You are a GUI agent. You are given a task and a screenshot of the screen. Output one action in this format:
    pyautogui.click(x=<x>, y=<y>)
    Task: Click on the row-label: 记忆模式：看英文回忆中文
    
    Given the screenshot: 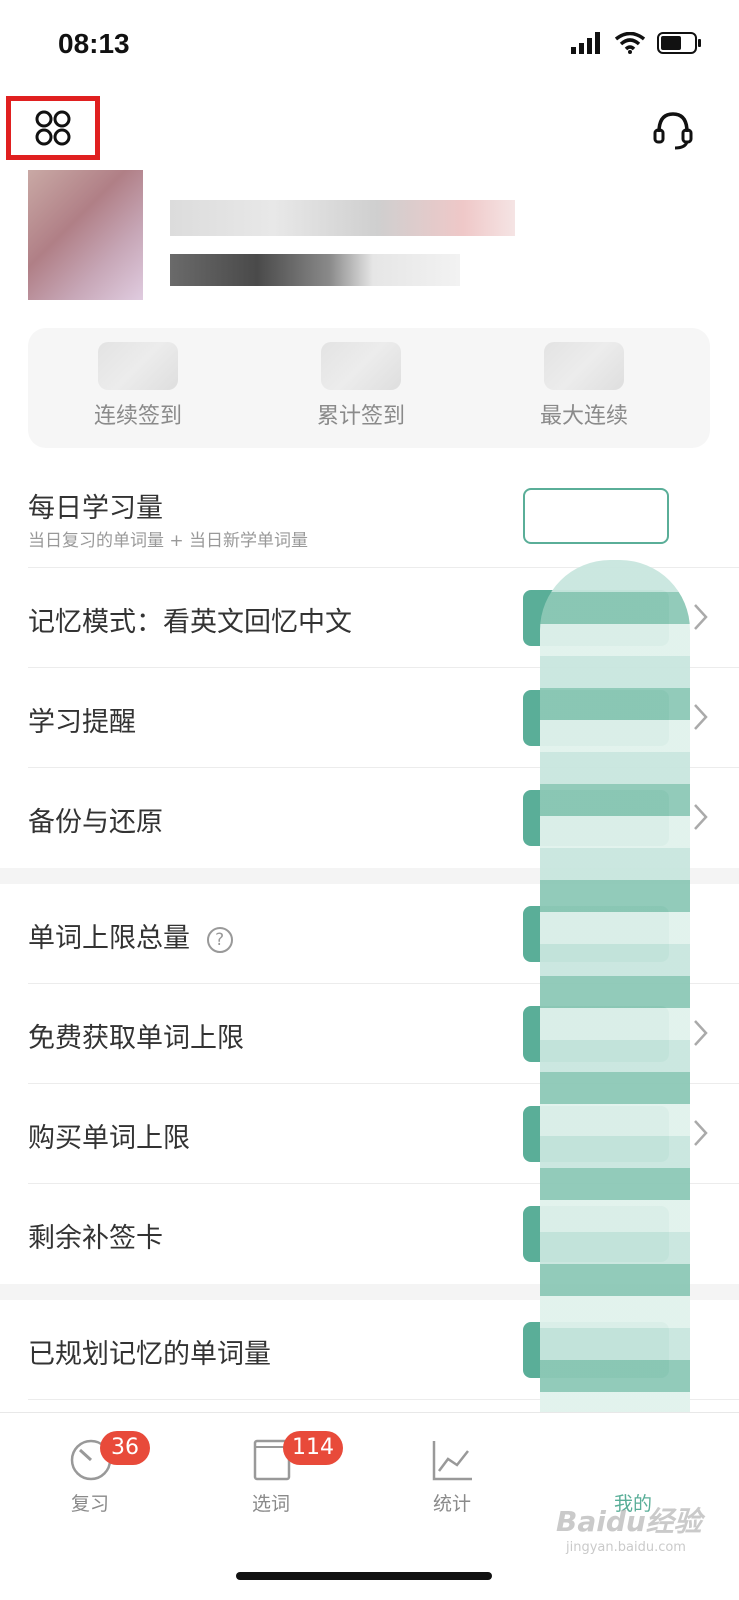 What is the action you would take?
    pyautogui.click(x=190, y=622)
    